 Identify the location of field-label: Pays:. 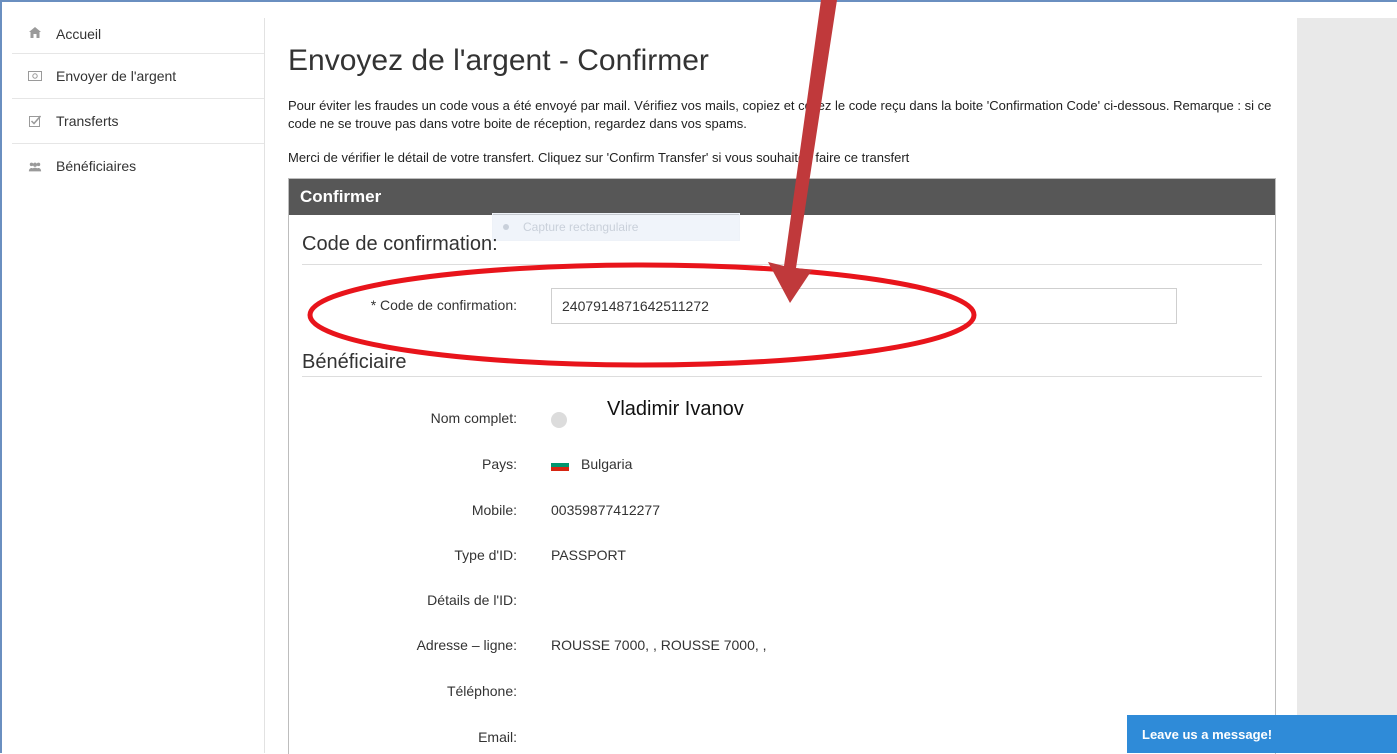
(499, 464).